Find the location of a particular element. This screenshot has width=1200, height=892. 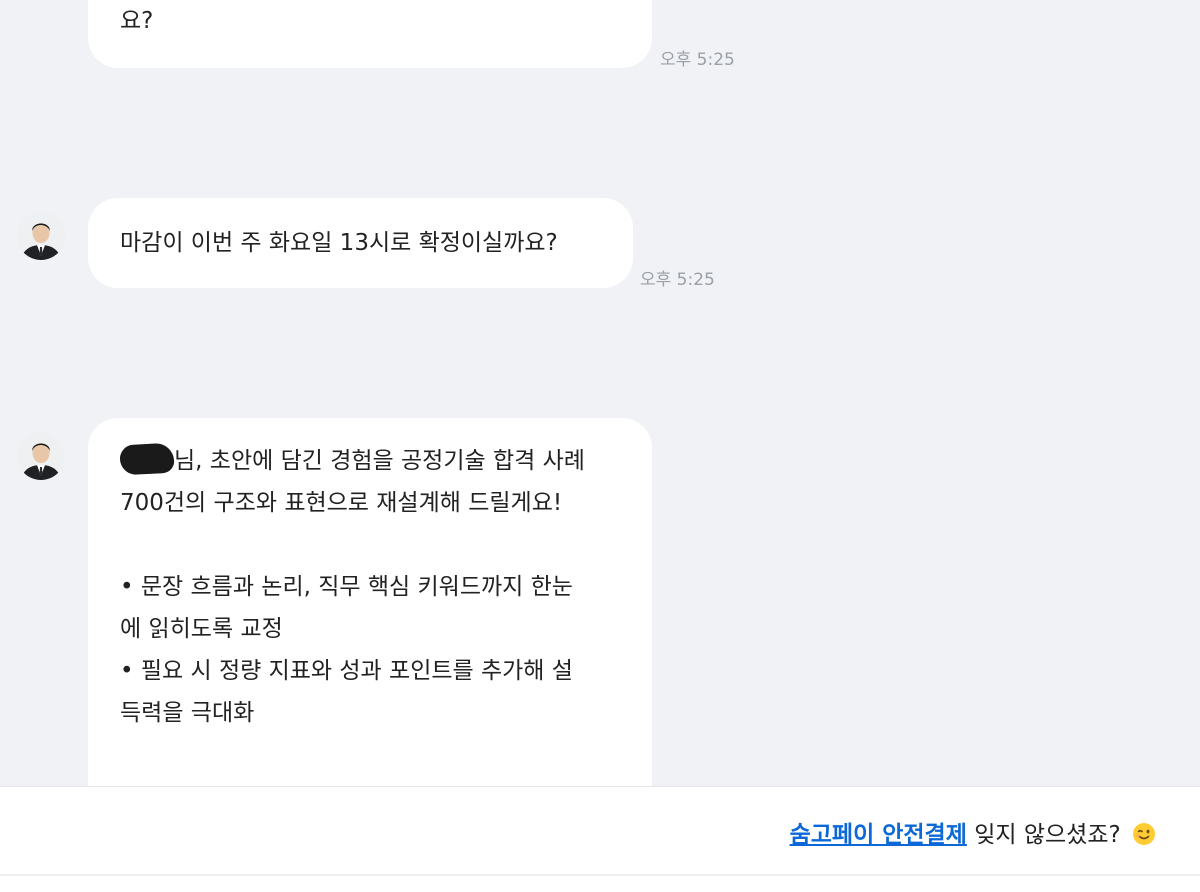

redacted-name is located at coordinates (147, 459).